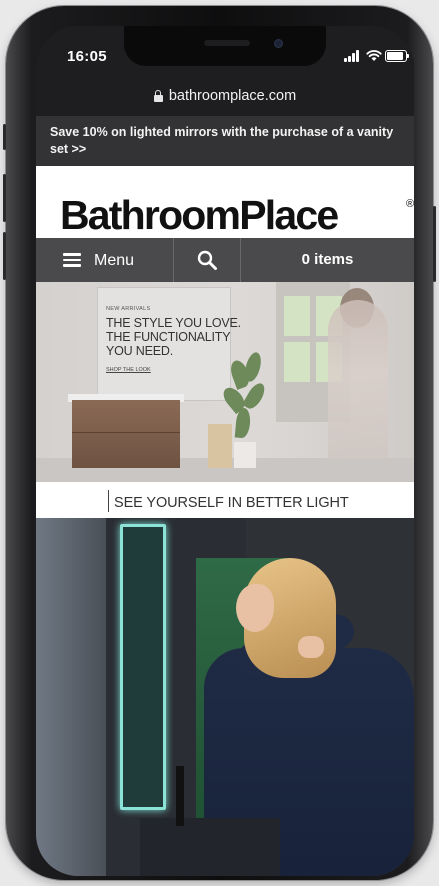  What do you see at coordinates (4, 137) in the screenshot?
I see `silent-switch` at bounding box center [4, 137].